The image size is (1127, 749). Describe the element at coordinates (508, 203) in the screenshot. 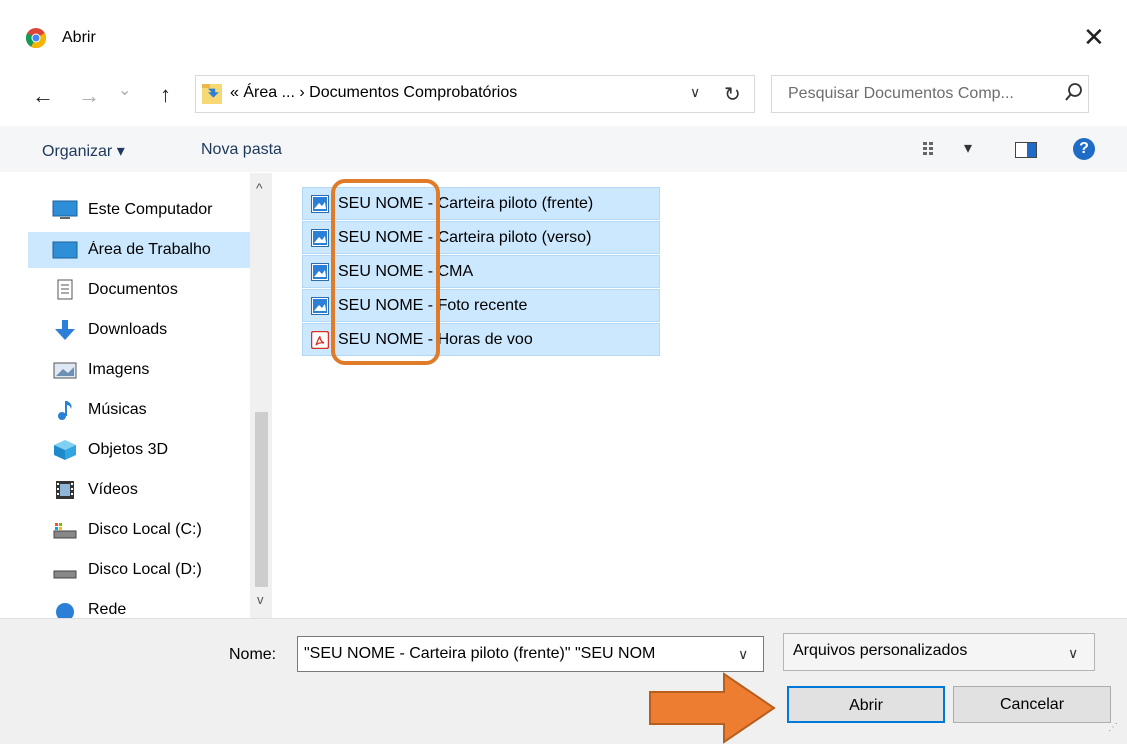

I see `file-name-suffix: - Carteira piloto (frente)` at that location.